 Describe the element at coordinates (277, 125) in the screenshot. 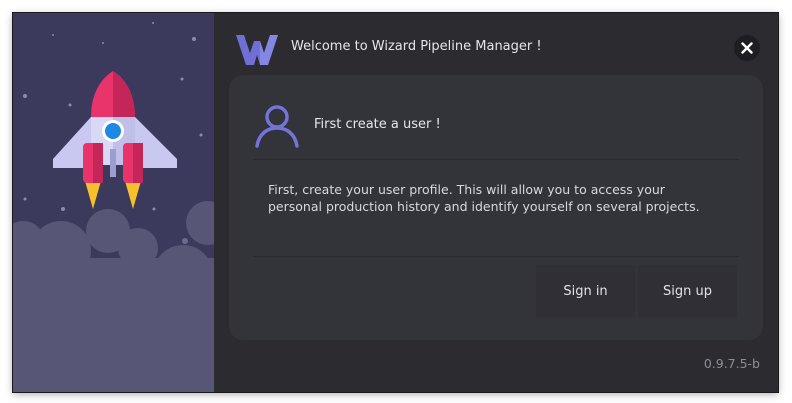

I see `user-icon` at that location.